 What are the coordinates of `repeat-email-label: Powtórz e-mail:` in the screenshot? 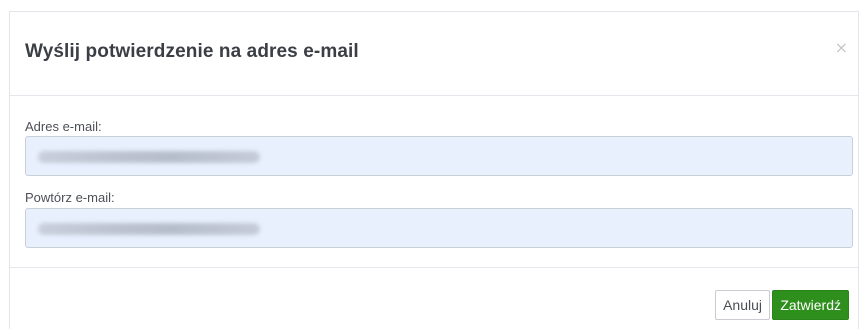 It's located at (70, 197).